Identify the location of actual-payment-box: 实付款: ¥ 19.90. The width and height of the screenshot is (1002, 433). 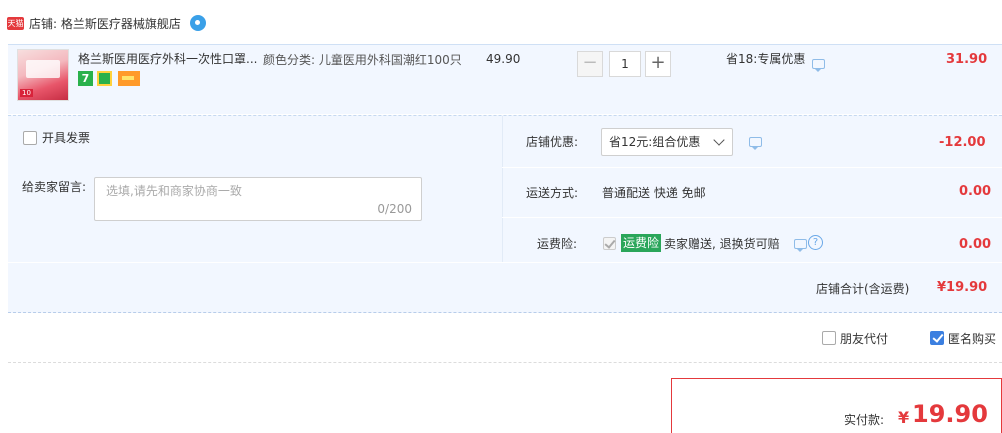
(836, 405).